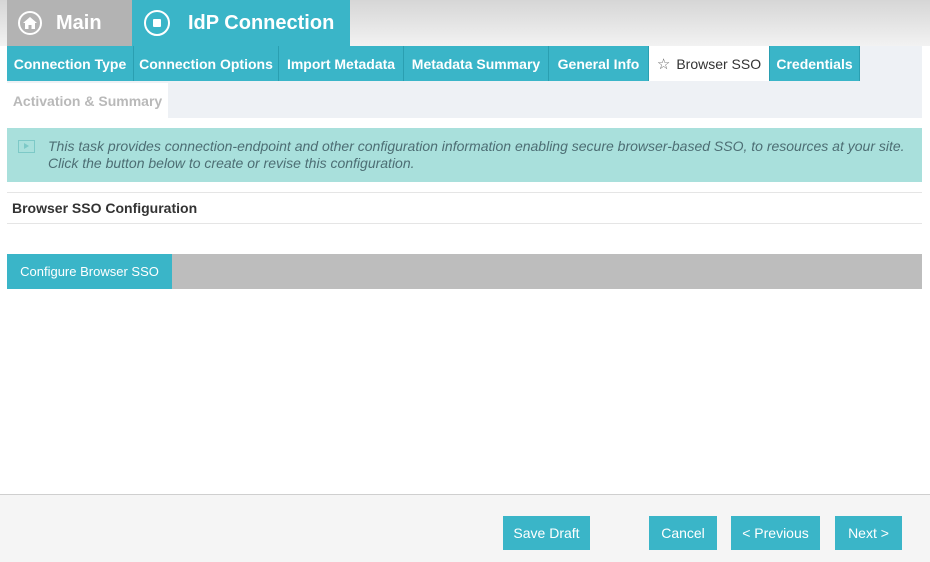 Image resolution: width=930 pixels, height=562 pixels. What do you see at coordinates (465, 23) in the screenshot?
I see `top-bar: Main IdP Connection` at bounding box center [465, 23].